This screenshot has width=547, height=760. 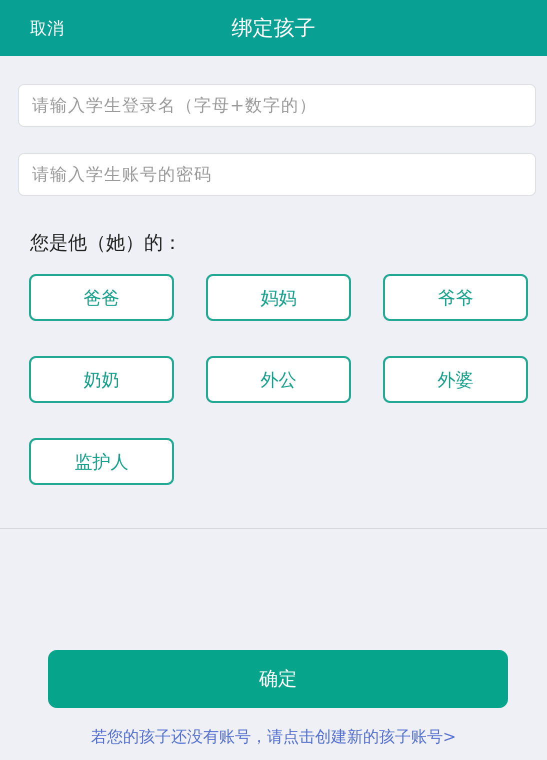 I want to click on relation-option: 妈妈, so click(x=278, y=297).